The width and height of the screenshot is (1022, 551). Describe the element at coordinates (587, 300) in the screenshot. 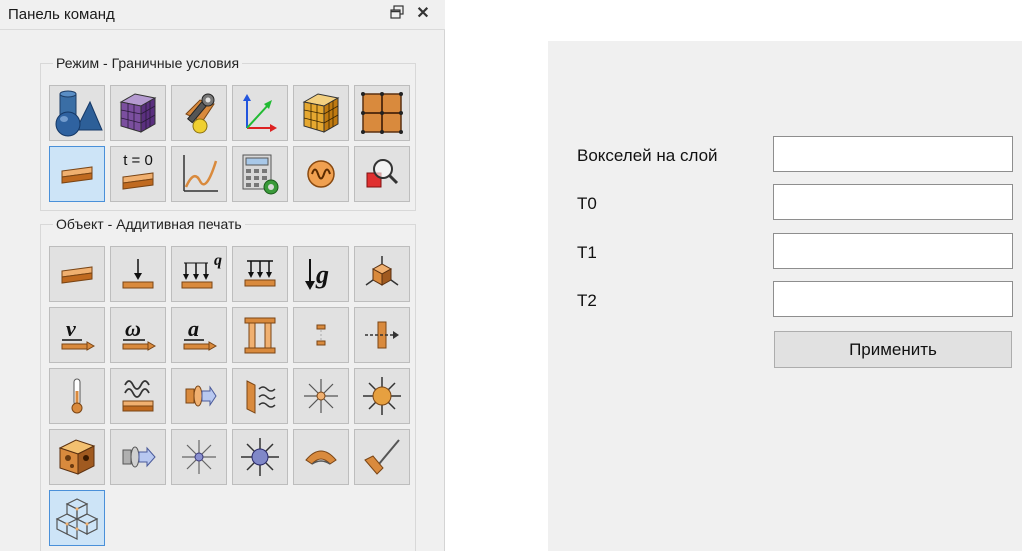

I see `t2-label: T2` at that location.